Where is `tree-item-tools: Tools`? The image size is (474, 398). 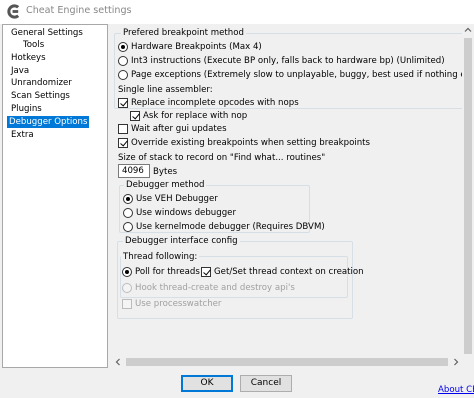 tree-item-tools: Tools is located at coordinates (33, 45).